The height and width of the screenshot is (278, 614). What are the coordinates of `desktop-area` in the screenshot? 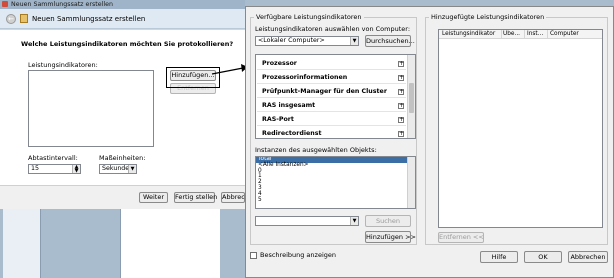 It's located at (123, 243).